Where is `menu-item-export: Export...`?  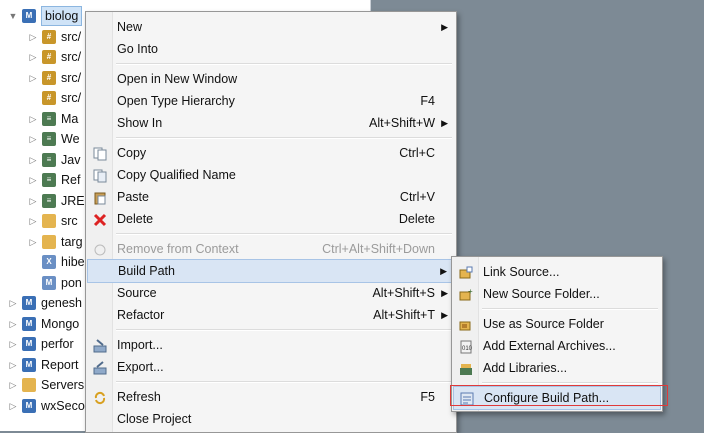
menu-item-export: Export... is located at coordinates (271, 367).